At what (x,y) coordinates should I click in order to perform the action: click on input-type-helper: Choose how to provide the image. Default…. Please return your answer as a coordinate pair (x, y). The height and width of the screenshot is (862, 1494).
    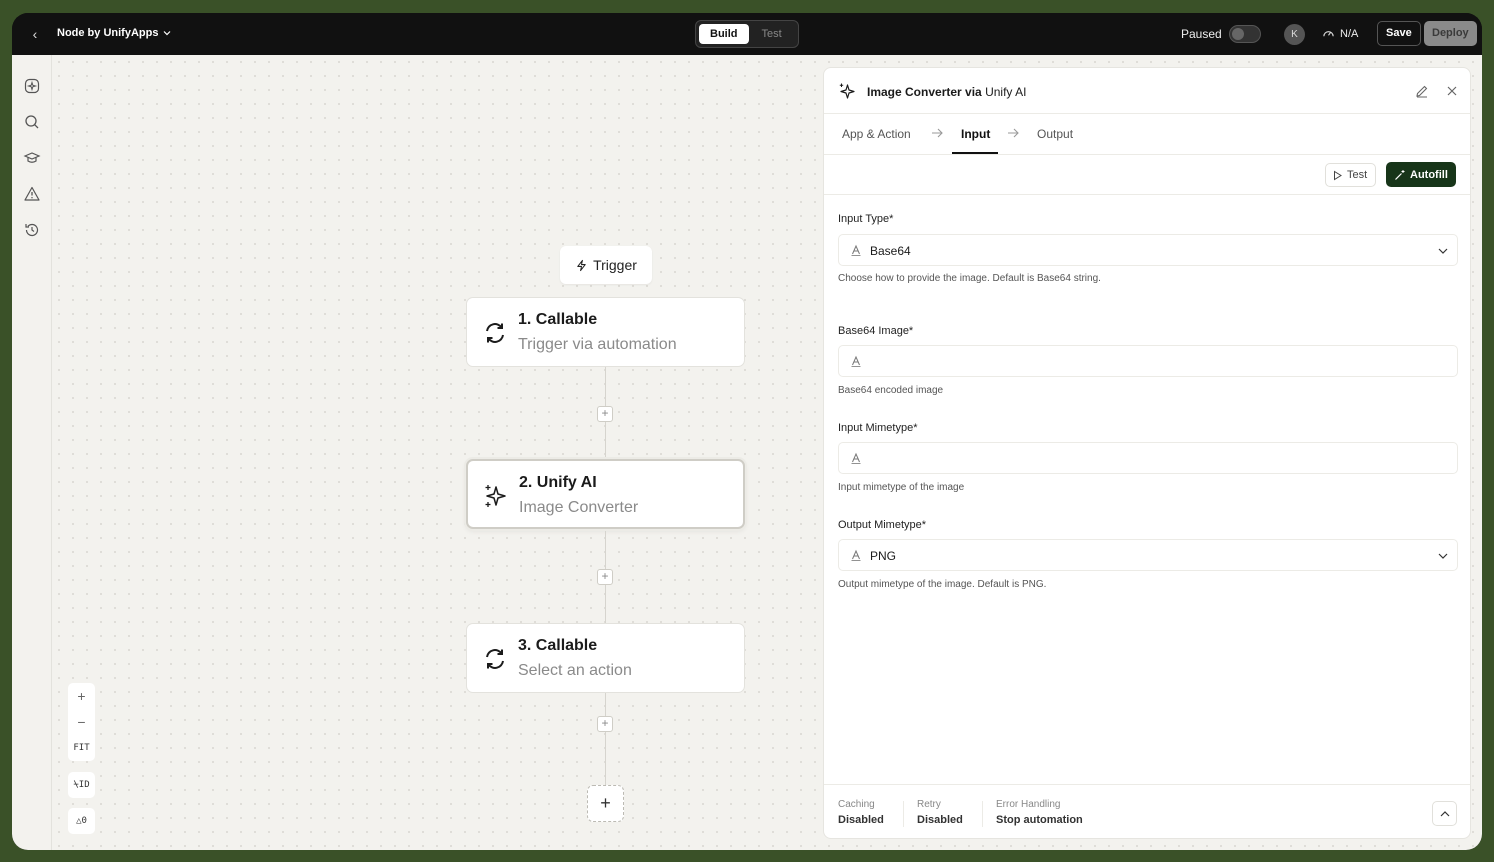
    Looking at the image, I should click on (969, 278).